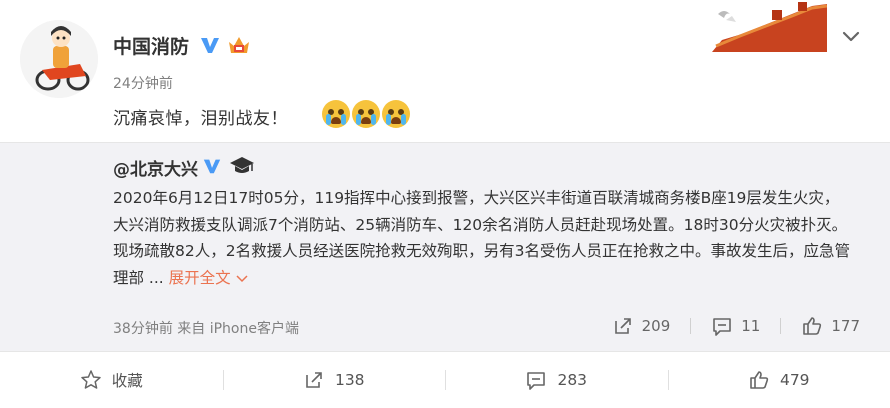 The width and height of the screenshot is (890, 408). What do you see at coordinates (751, 326) in the screenshot?
I see `repost-comment-count: 11` at bounding box center [751, 326].